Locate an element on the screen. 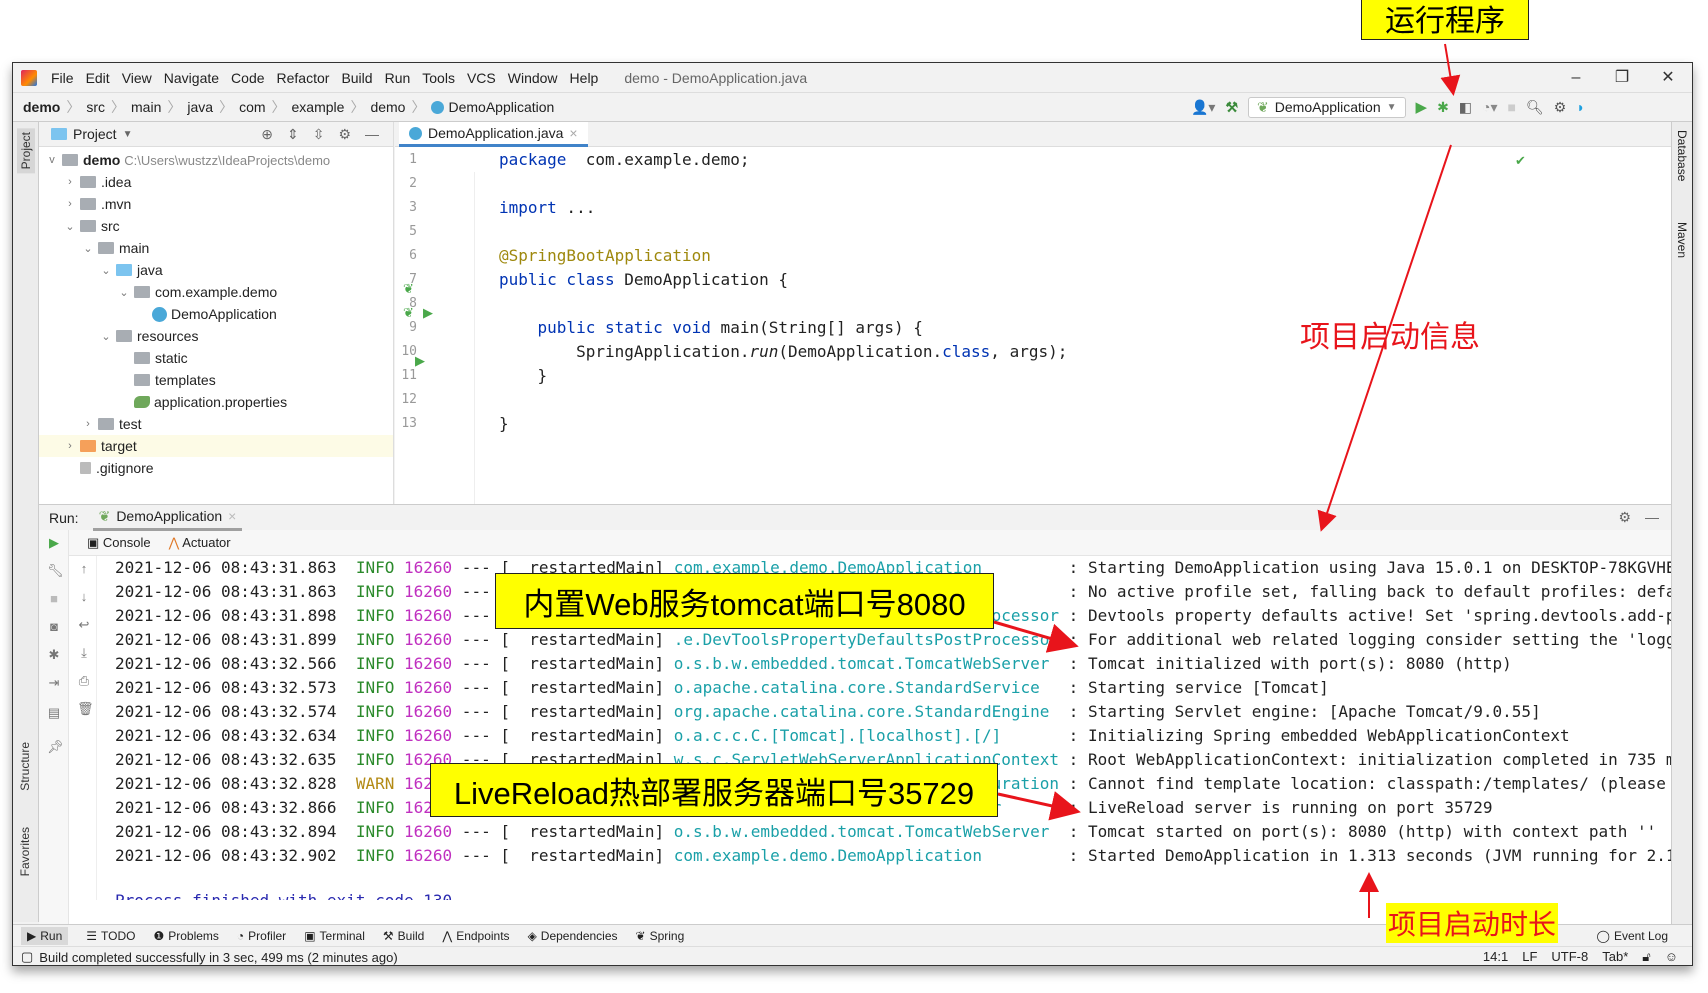  arrow-to-livereload-line is located at coordinates (1039, 806).